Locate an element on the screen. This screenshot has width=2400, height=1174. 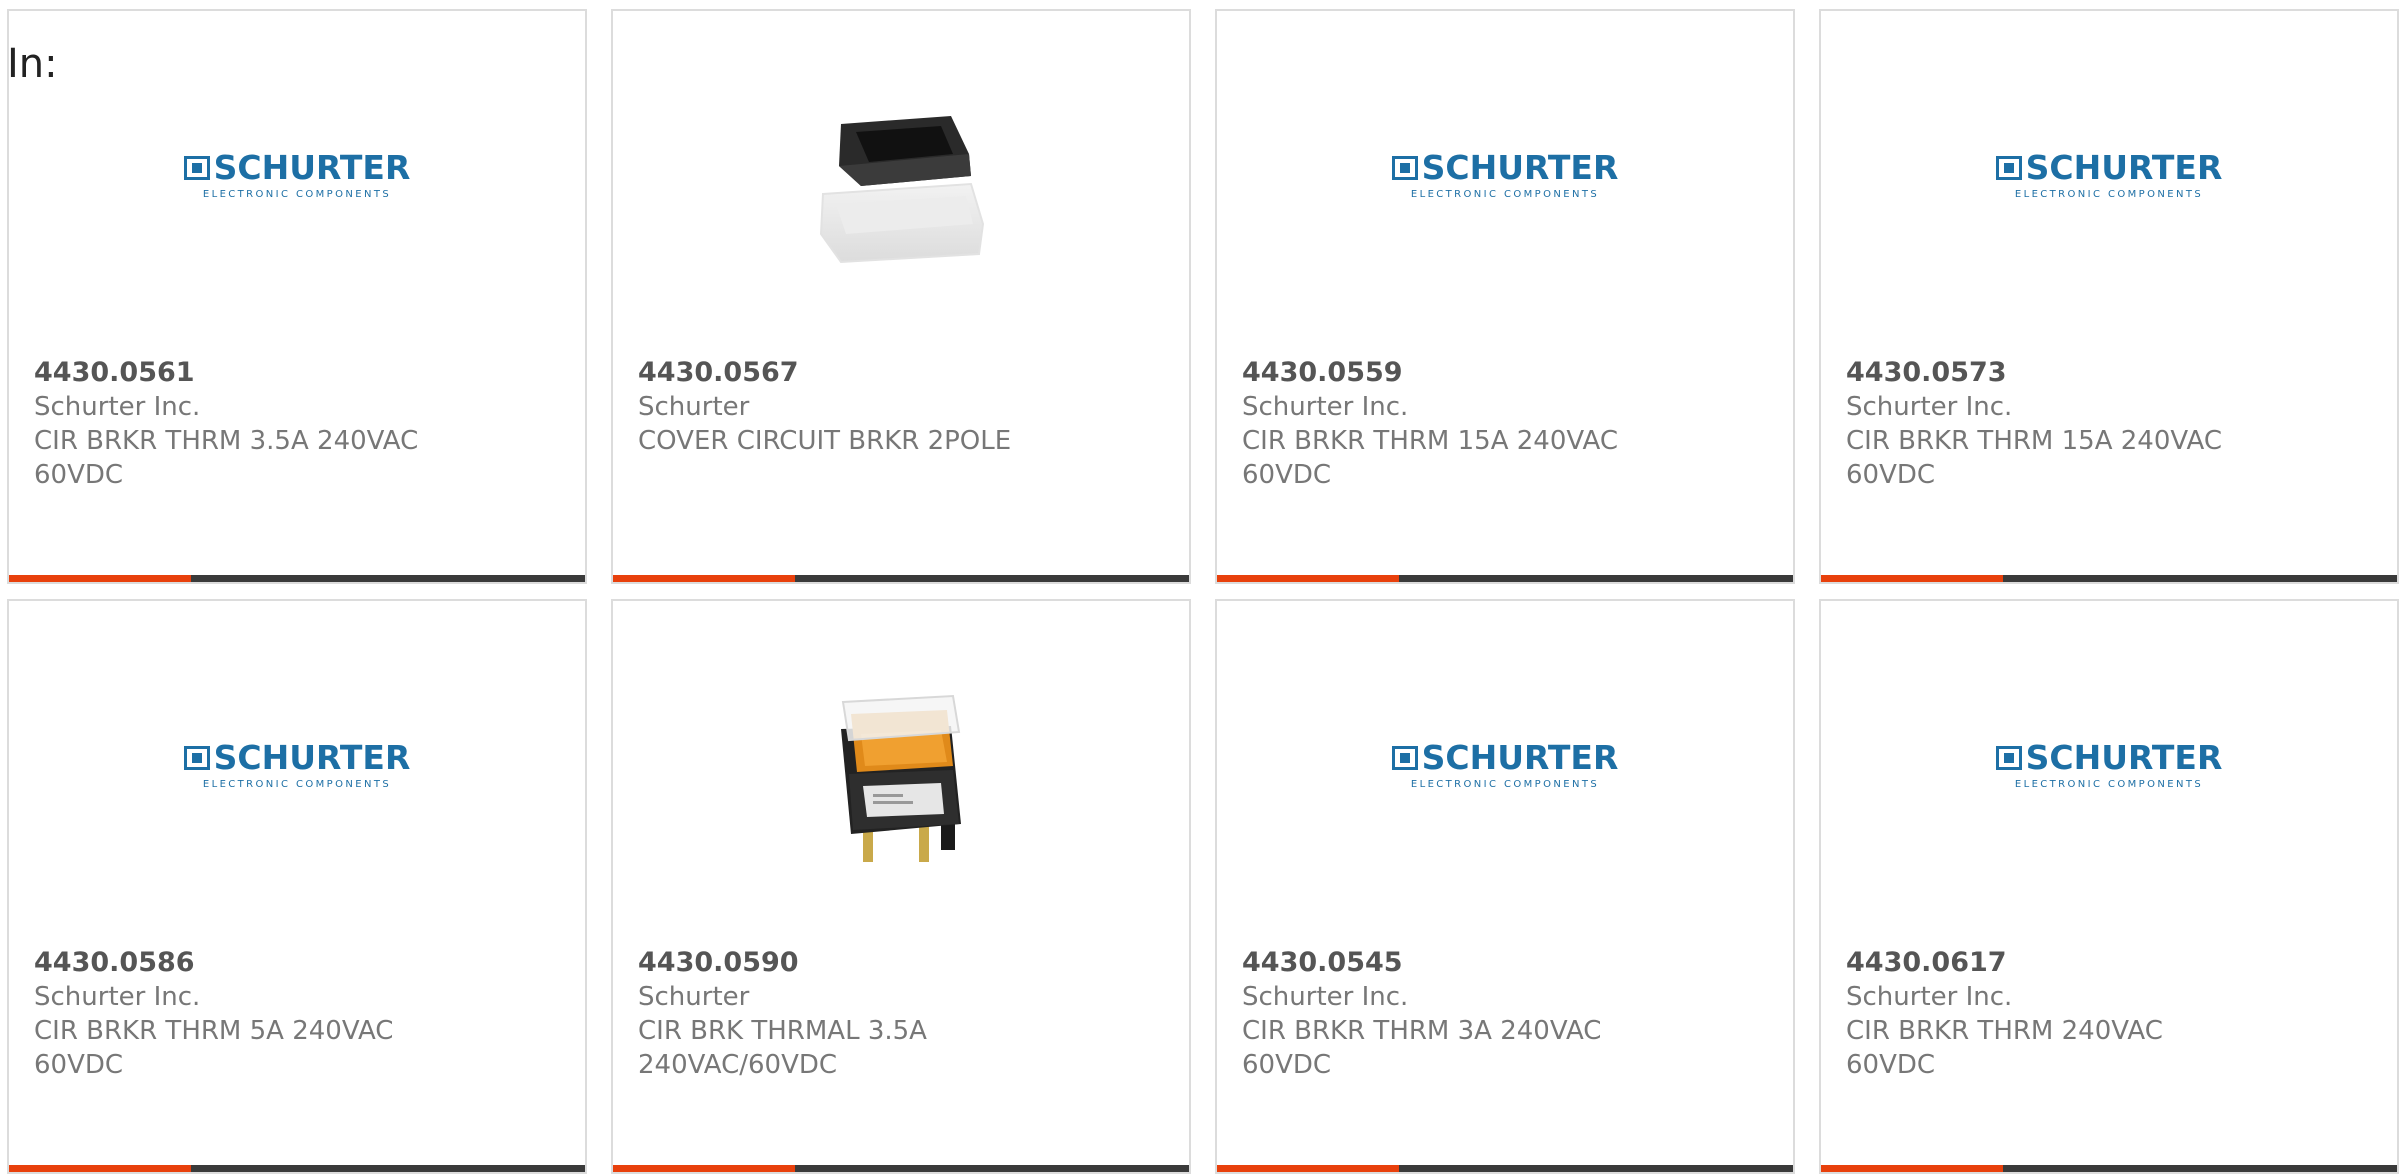
circuit-breaker-switch-photo is located at coordinates (901, 774).